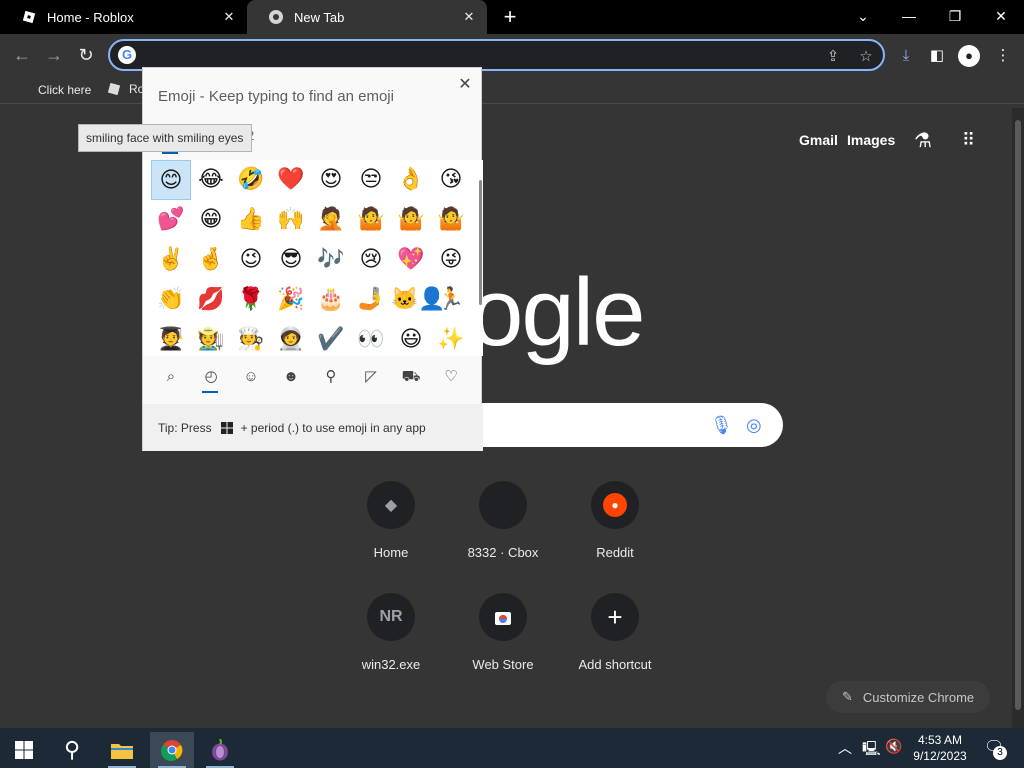 The height and width of the screenshot is (768, 1024). I want to click on emoji-cell: 🧑‍🌾, so click(211, 340).